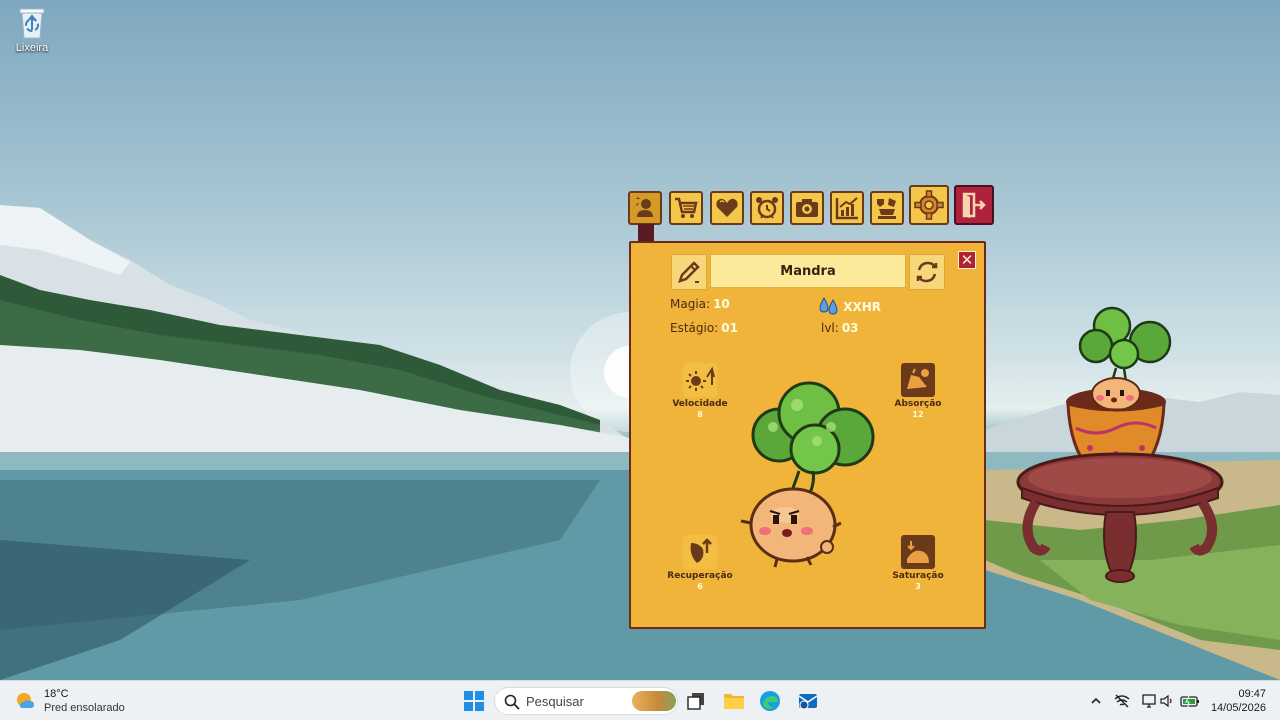 The height and width of the screenshot is (720, 1280). I want to click on magia-stat: Magia: 10, so click(700, 304).